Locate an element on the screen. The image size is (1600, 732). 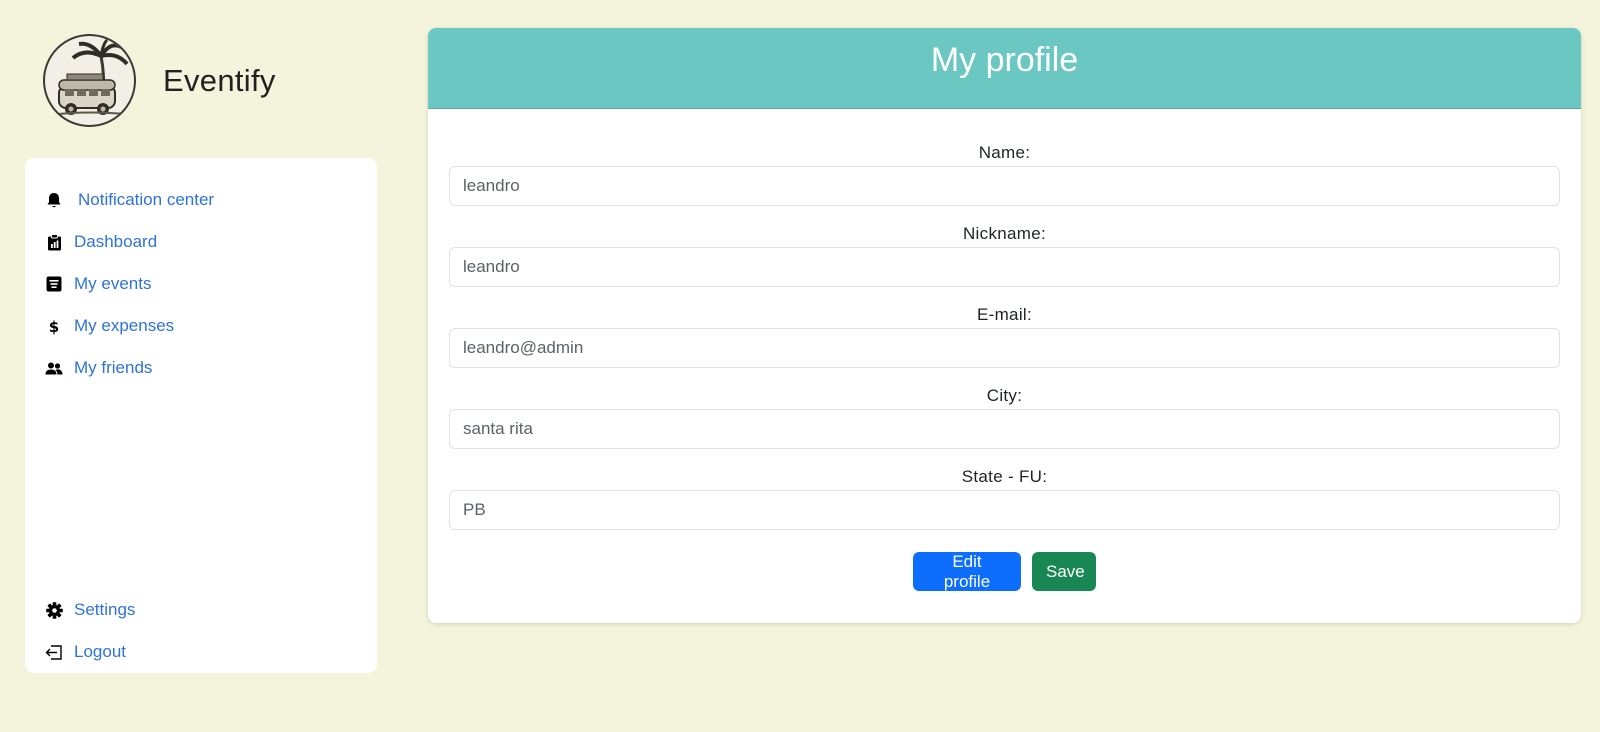
save-button: Save is located at coordinates (1064, 571).